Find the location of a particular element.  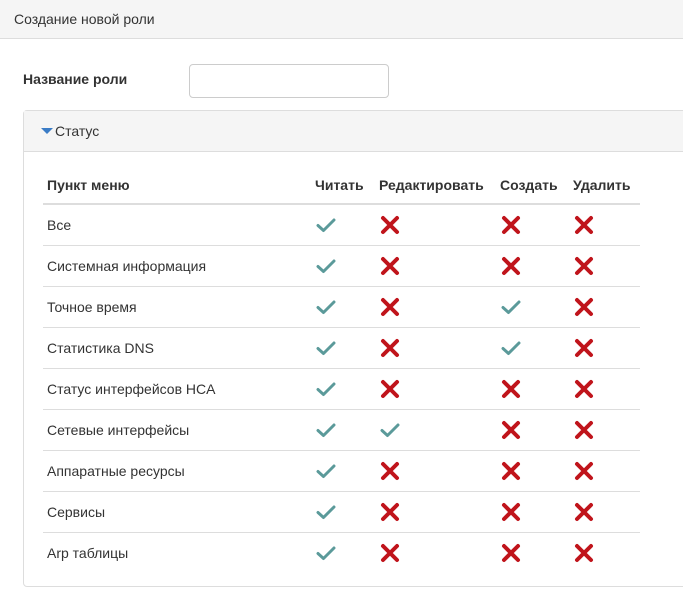

menu-item-name: Сетевые интерфейсы is located at coordinates (177, 429).